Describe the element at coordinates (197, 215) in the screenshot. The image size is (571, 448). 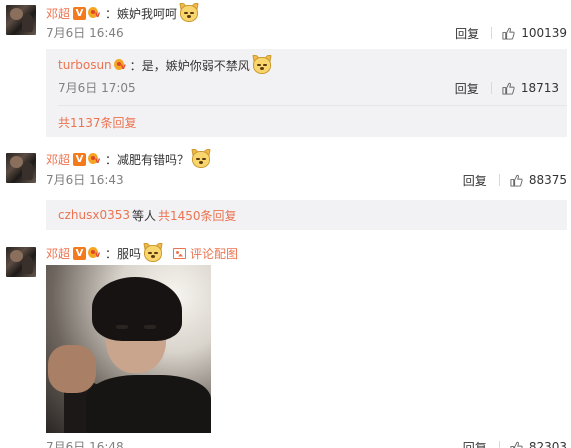
I see `more-replies-link: 共1450条回复` at that location.